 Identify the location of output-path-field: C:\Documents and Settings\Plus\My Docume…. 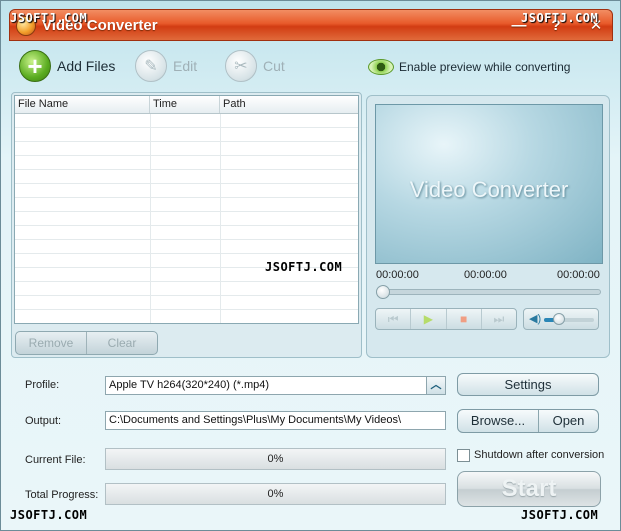
(275, 420).